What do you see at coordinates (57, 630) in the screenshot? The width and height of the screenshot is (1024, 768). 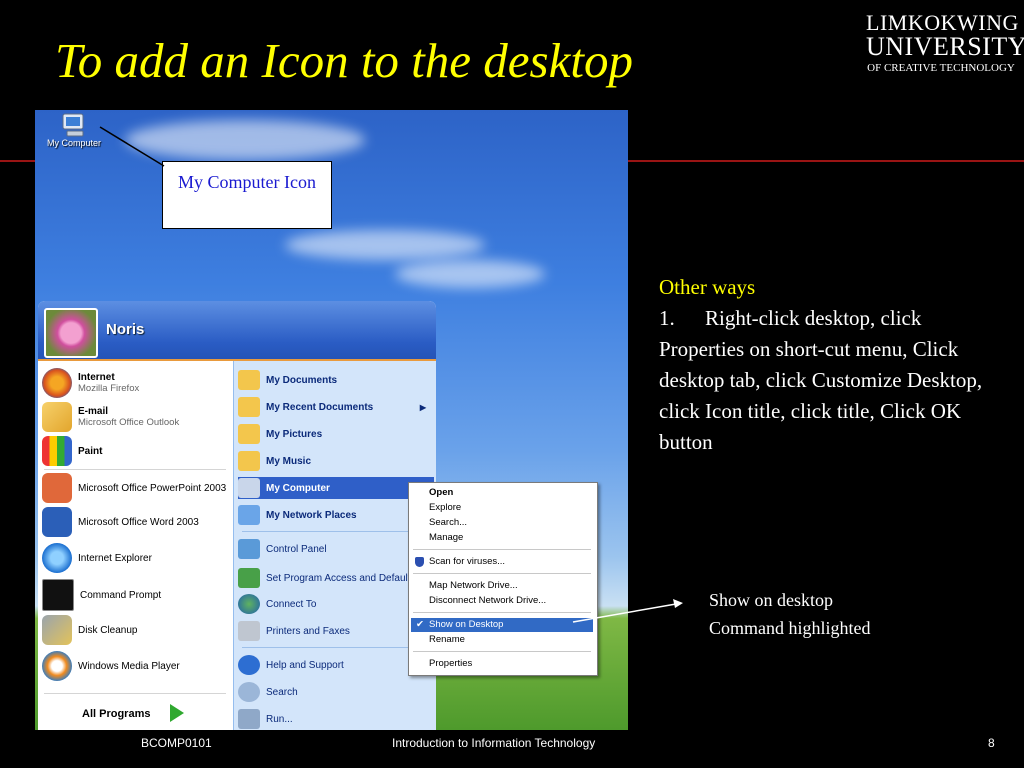 I see `disk-cleanup-icon` at bounding box center [57, 630].